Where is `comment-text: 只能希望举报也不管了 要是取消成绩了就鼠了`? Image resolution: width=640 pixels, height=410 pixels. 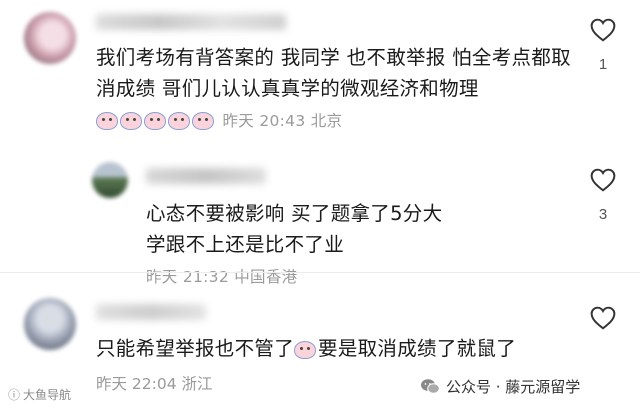
comment-text: 只能希望举报也不管了 要是取消成绩了就鼠了 is located at coordinates (336, 350).